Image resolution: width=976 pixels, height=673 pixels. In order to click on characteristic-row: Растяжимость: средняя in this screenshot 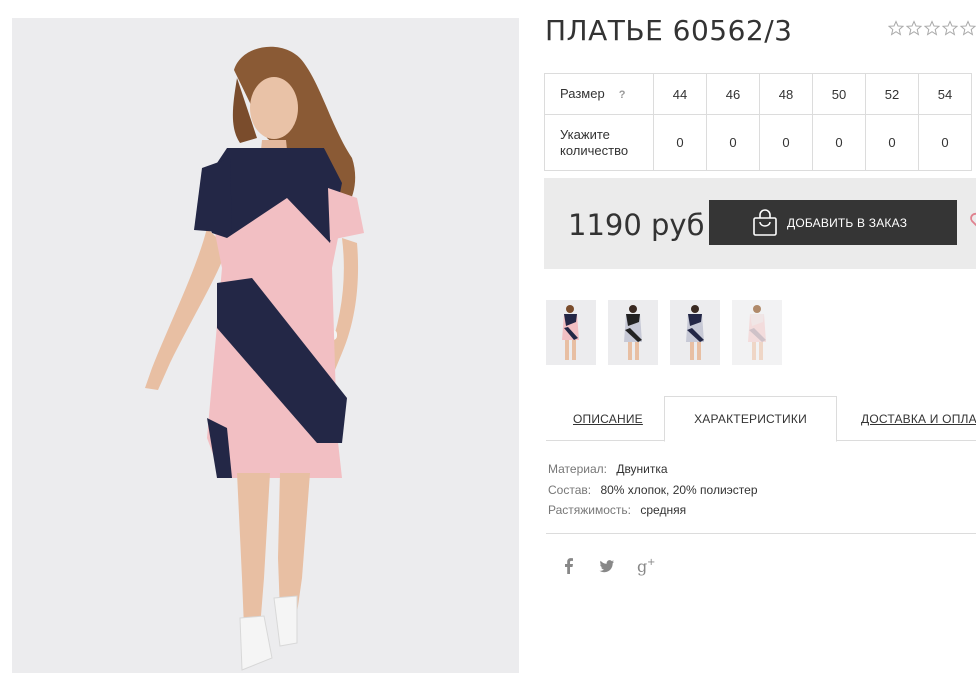, I will do `click(653, 510)`.